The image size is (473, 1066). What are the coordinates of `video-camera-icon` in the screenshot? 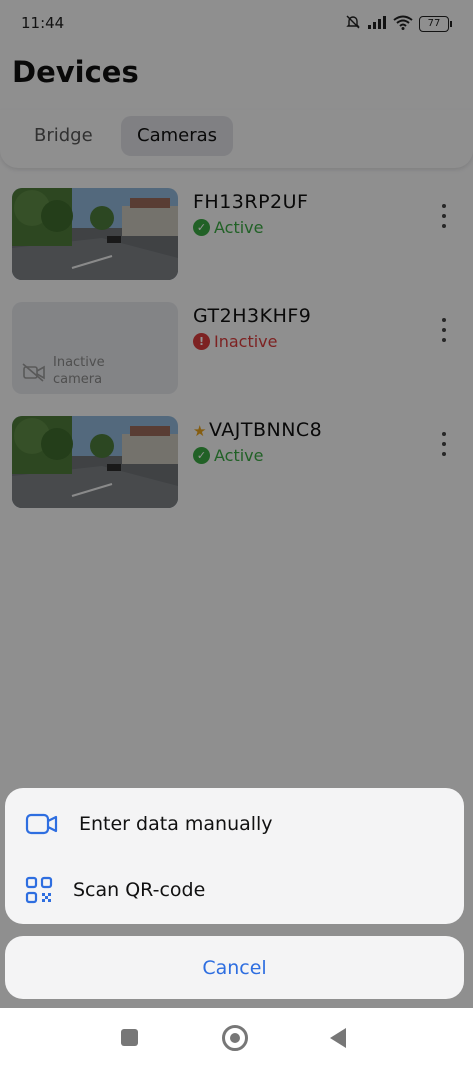 It's located at (42, 824).